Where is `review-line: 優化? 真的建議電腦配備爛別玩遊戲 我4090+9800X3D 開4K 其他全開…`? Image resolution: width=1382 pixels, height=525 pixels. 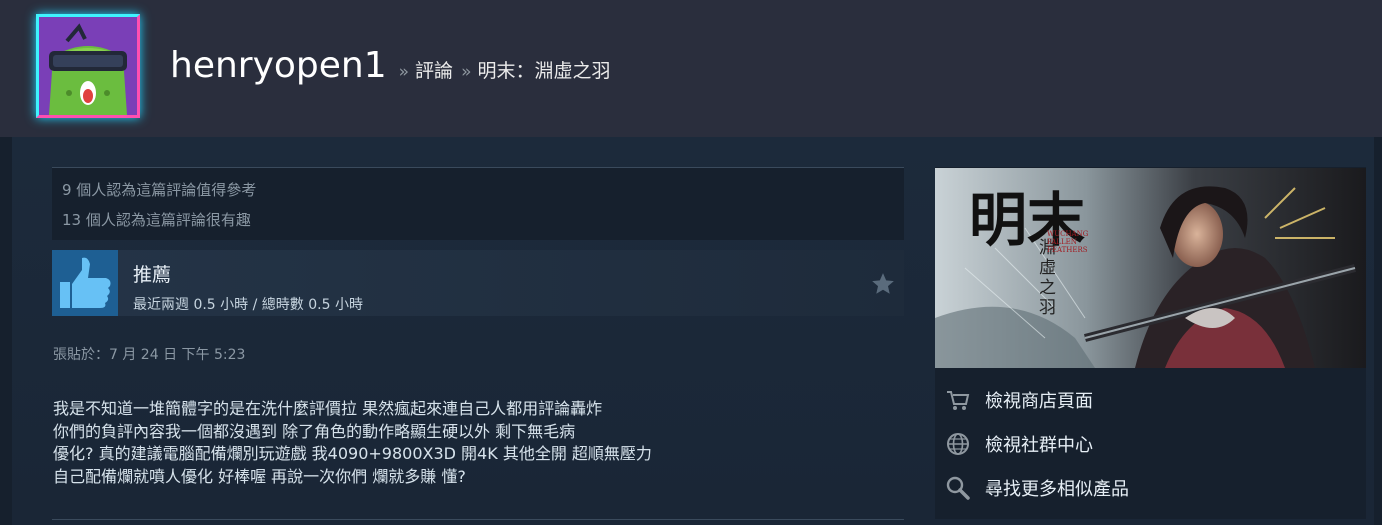
review-line: 優化? 真的建議電腦配備爛別玩遊戲 我4090+9800X3D 開4K 其他全開… is located at coordinates (352, 453).